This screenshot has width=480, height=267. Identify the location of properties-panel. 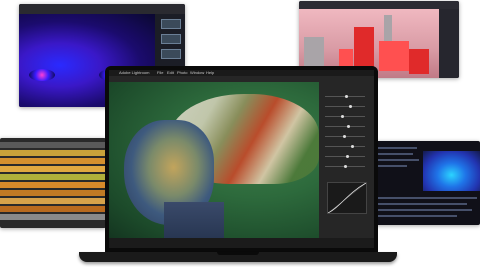
(449, 43).